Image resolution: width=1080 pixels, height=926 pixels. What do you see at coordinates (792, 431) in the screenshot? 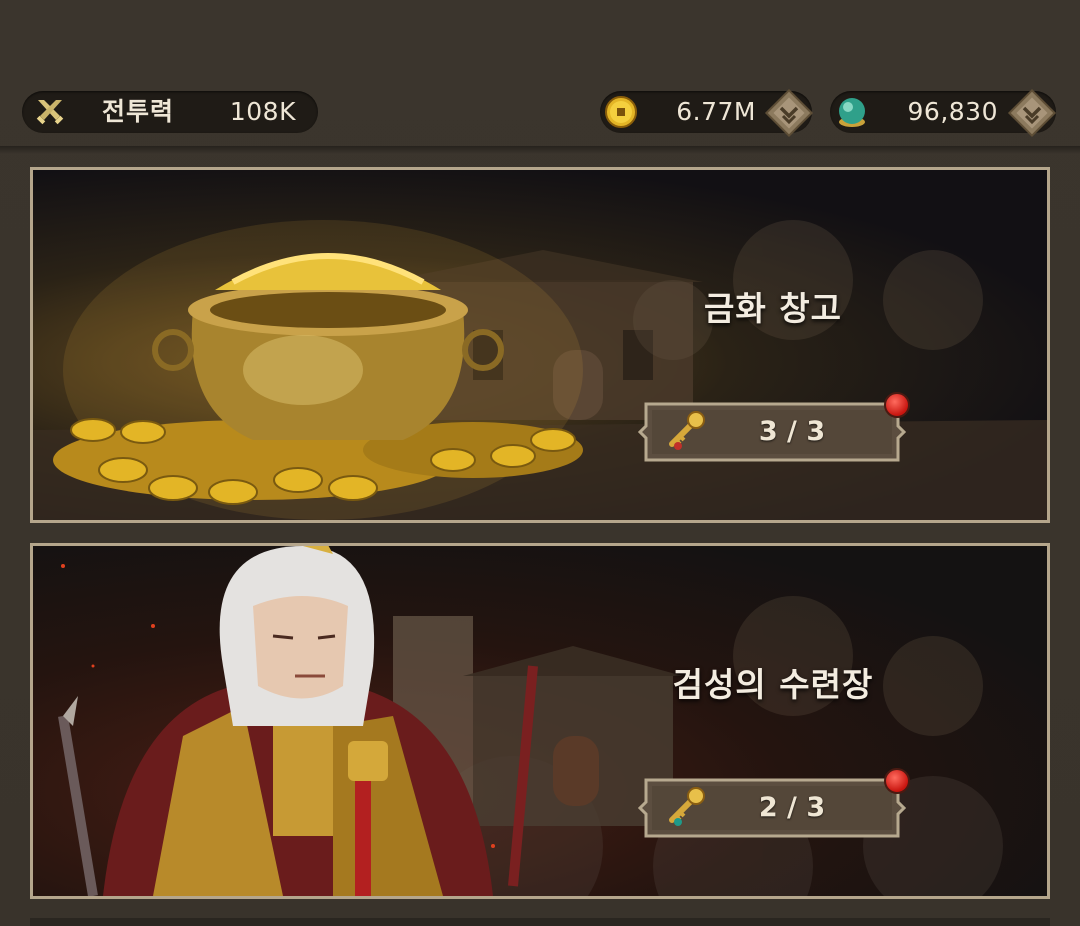
I see `entry-count: 3 / 3` at bounding box center [792, 431].